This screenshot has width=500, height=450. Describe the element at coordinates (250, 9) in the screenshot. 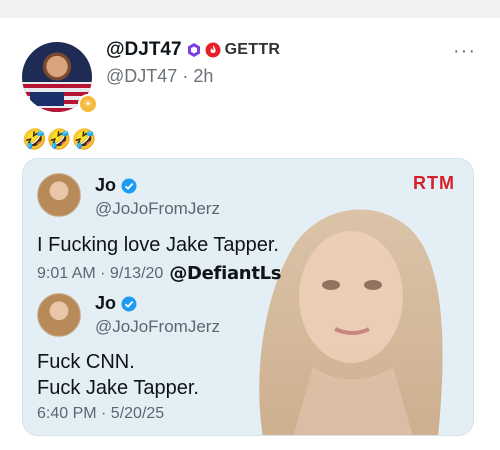

I see `top-divider-strip` at that location.